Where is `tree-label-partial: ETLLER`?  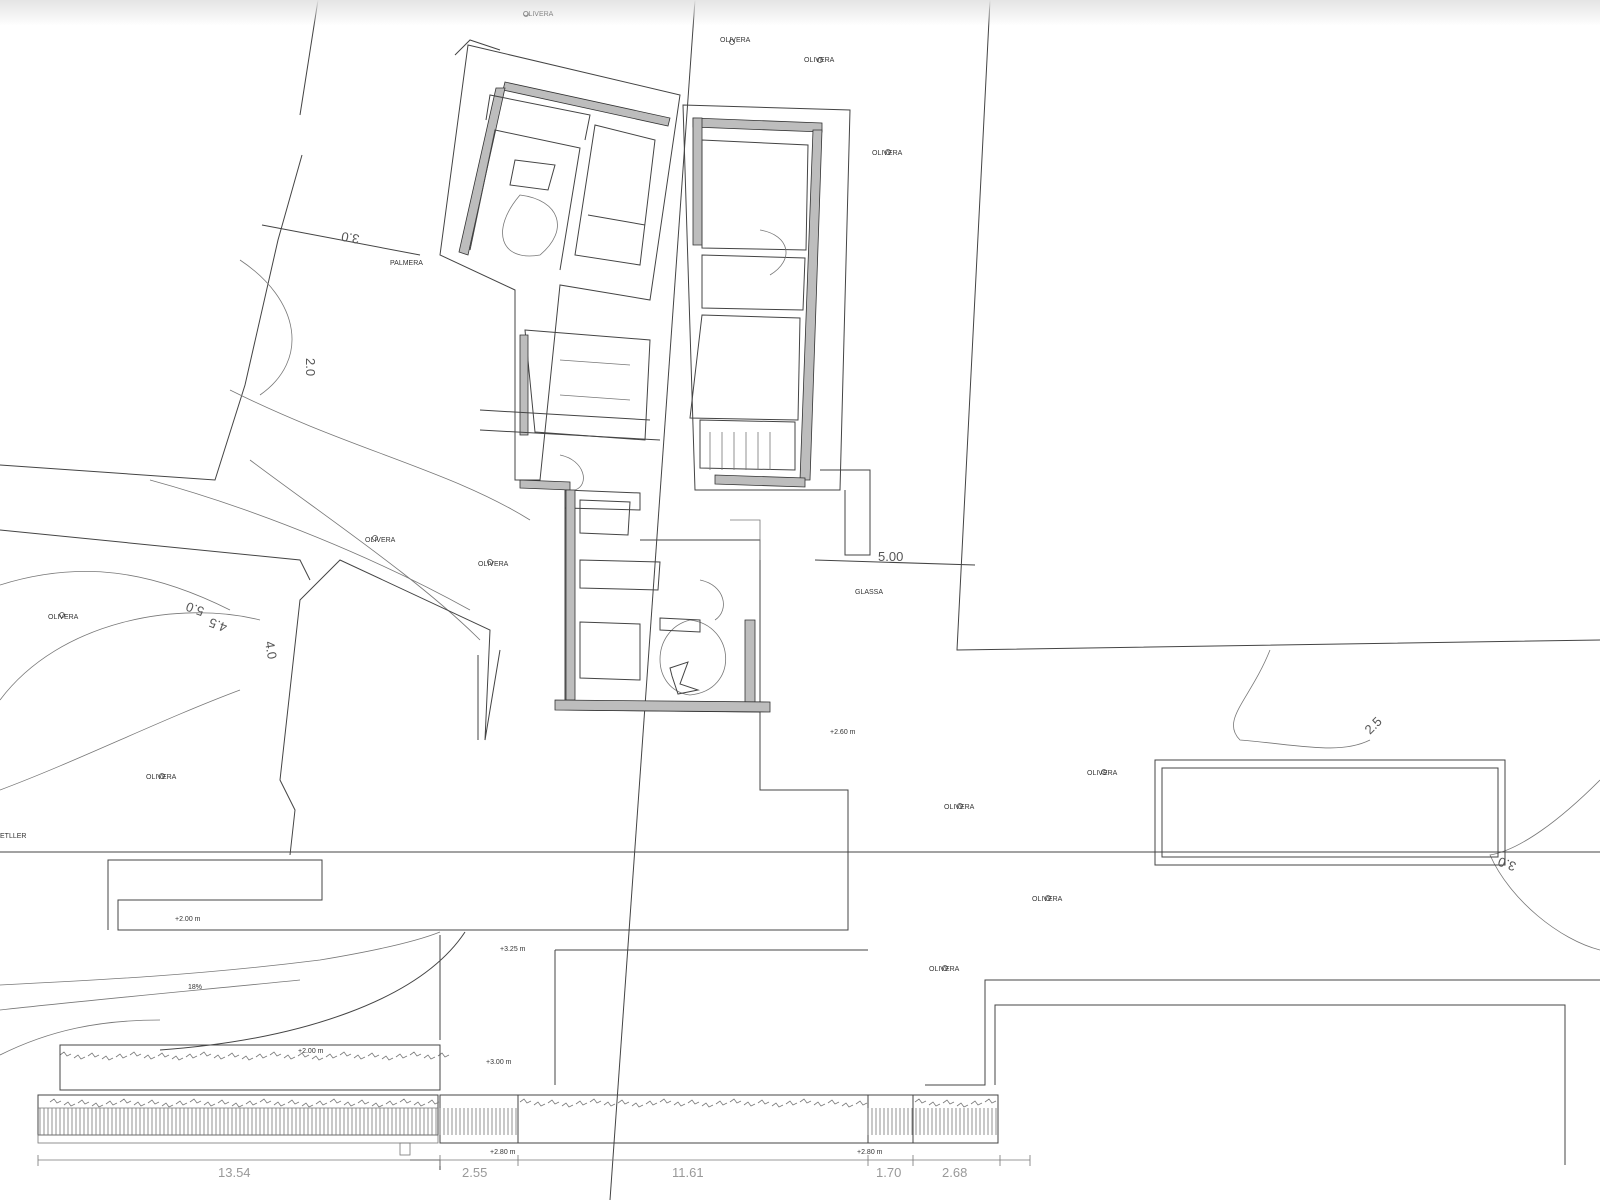
tree-label-partial: ETLLER is located at coordinates (13, 836).